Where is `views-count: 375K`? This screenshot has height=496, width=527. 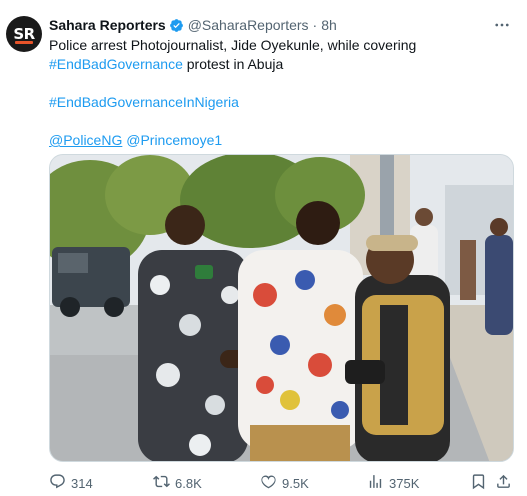
views-count: 375K is located at coordinates (404, 483).